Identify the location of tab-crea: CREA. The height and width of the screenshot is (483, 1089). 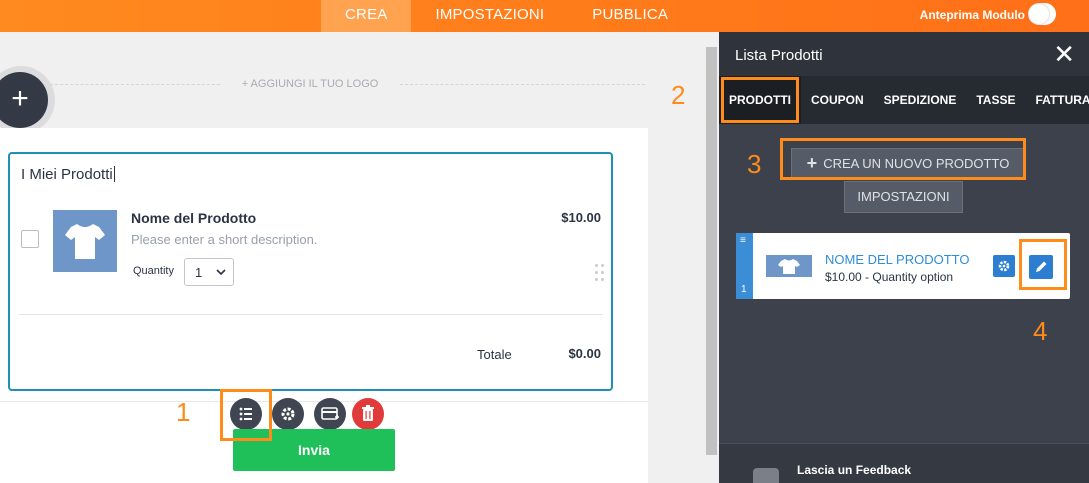
(366, 16).